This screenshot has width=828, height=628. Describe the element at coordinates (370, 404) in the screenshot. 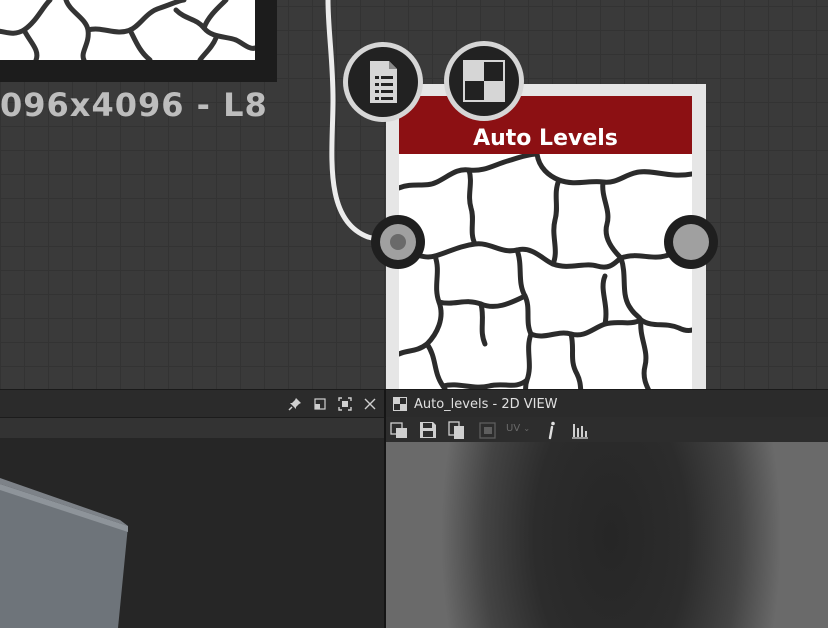

I see `close-icon` at that location.